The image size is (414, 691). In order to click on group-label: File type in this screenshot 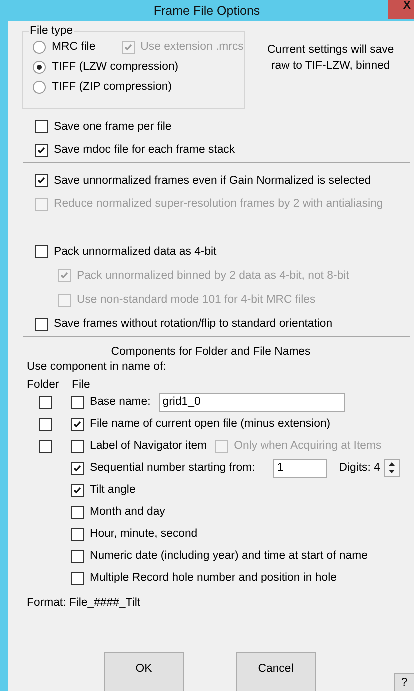, I will do `click(51, 31)`.